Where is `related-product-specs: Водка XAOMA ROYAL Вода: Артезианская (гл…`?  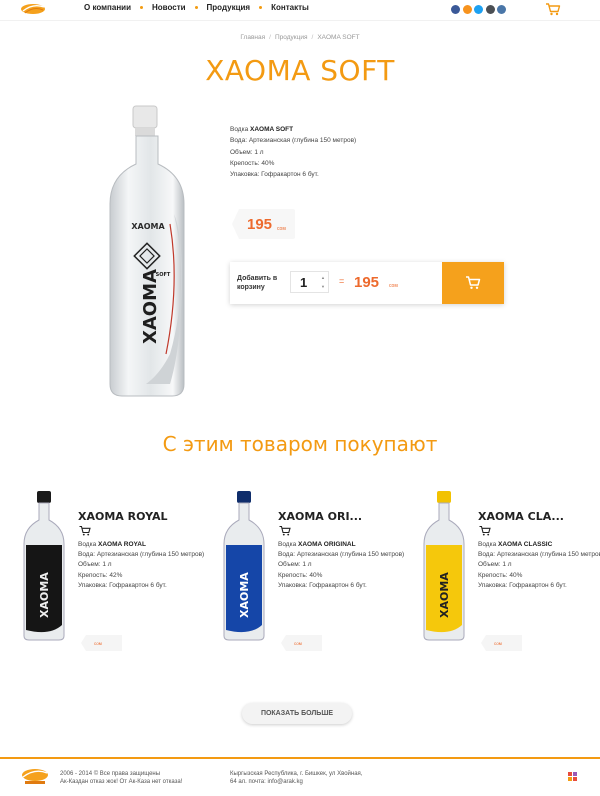
related-product-specs: Водка XAOMA ROYAL Вода: Артезианская (гл… is located at coordinates (141, 565).